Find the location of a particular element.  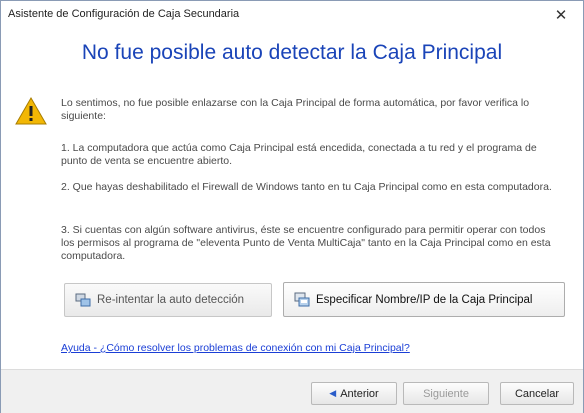

network-refresh-icon is located at coordinates (83, 300).